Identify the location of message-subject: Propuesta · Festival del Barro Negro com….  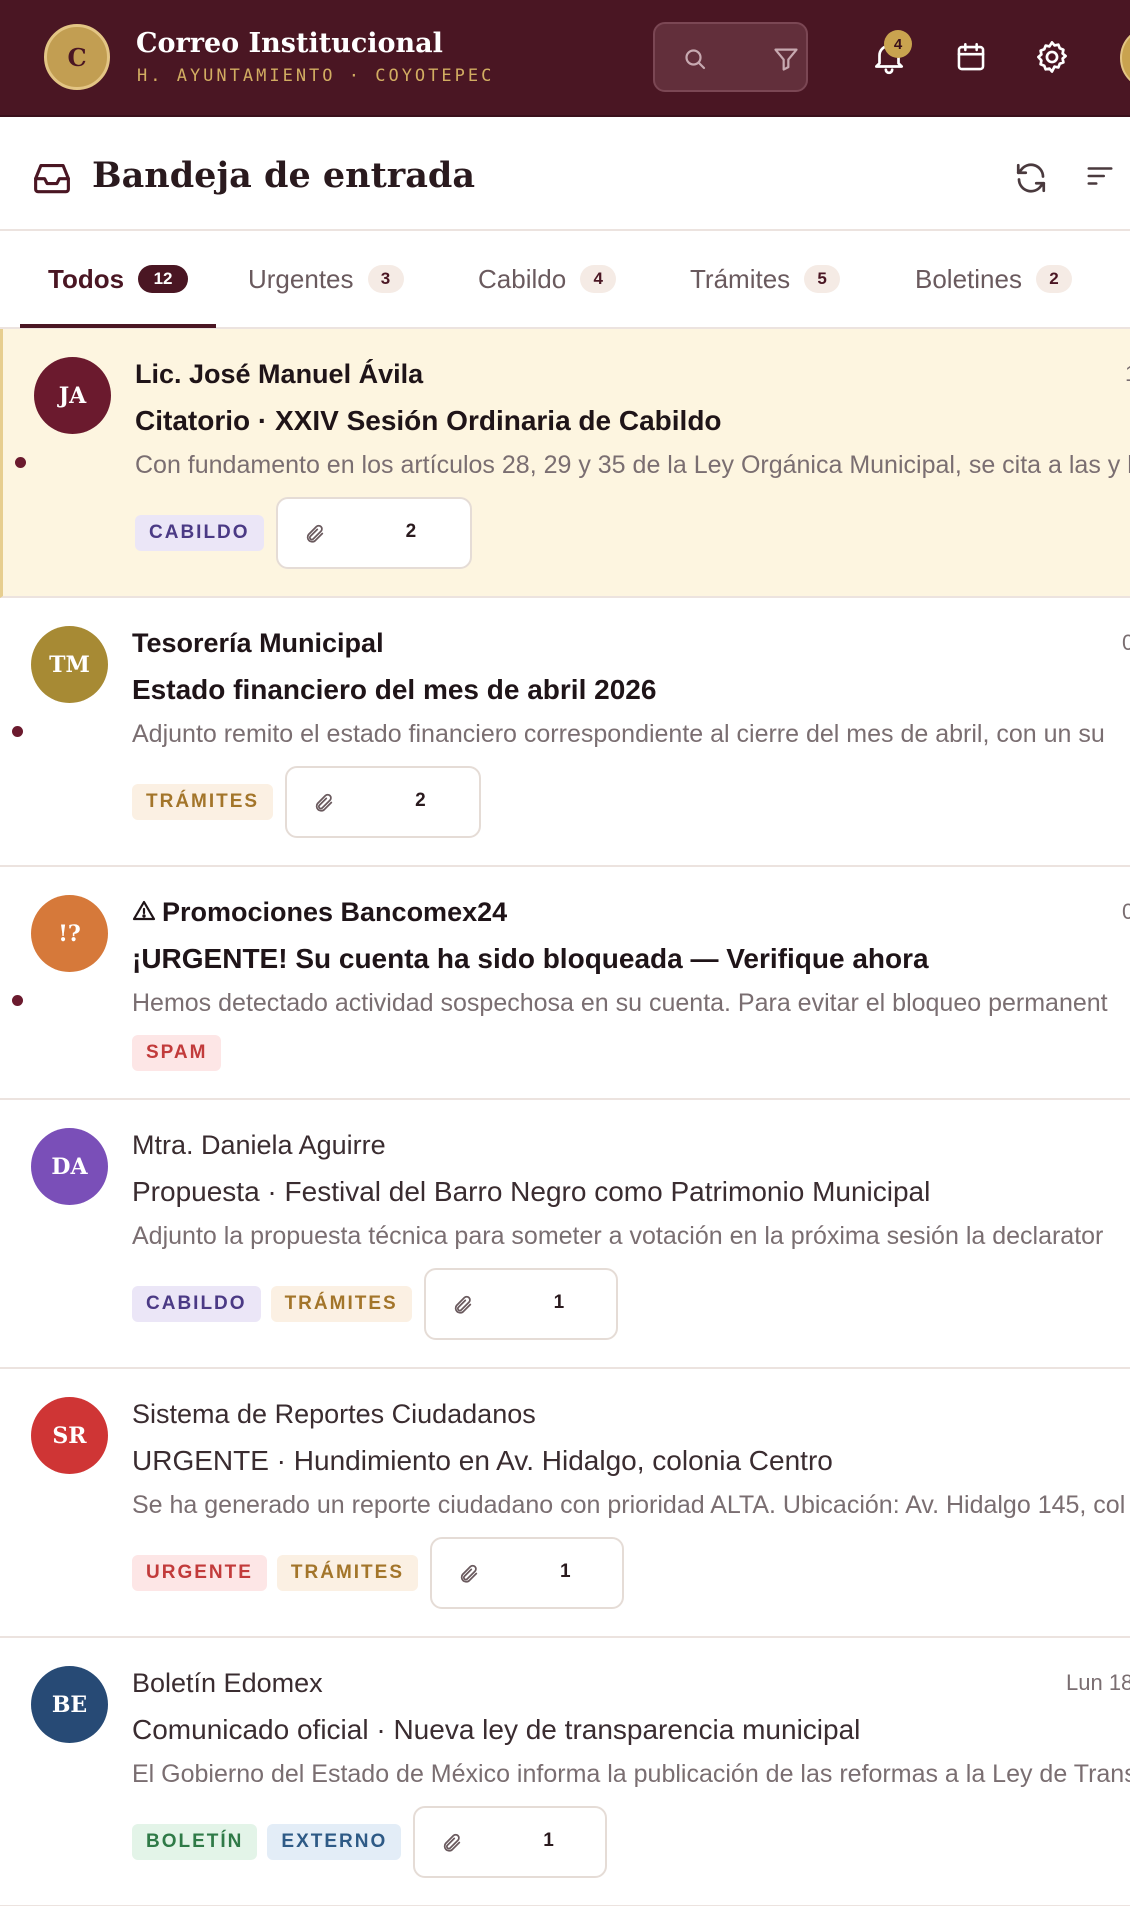
(531, 1191).